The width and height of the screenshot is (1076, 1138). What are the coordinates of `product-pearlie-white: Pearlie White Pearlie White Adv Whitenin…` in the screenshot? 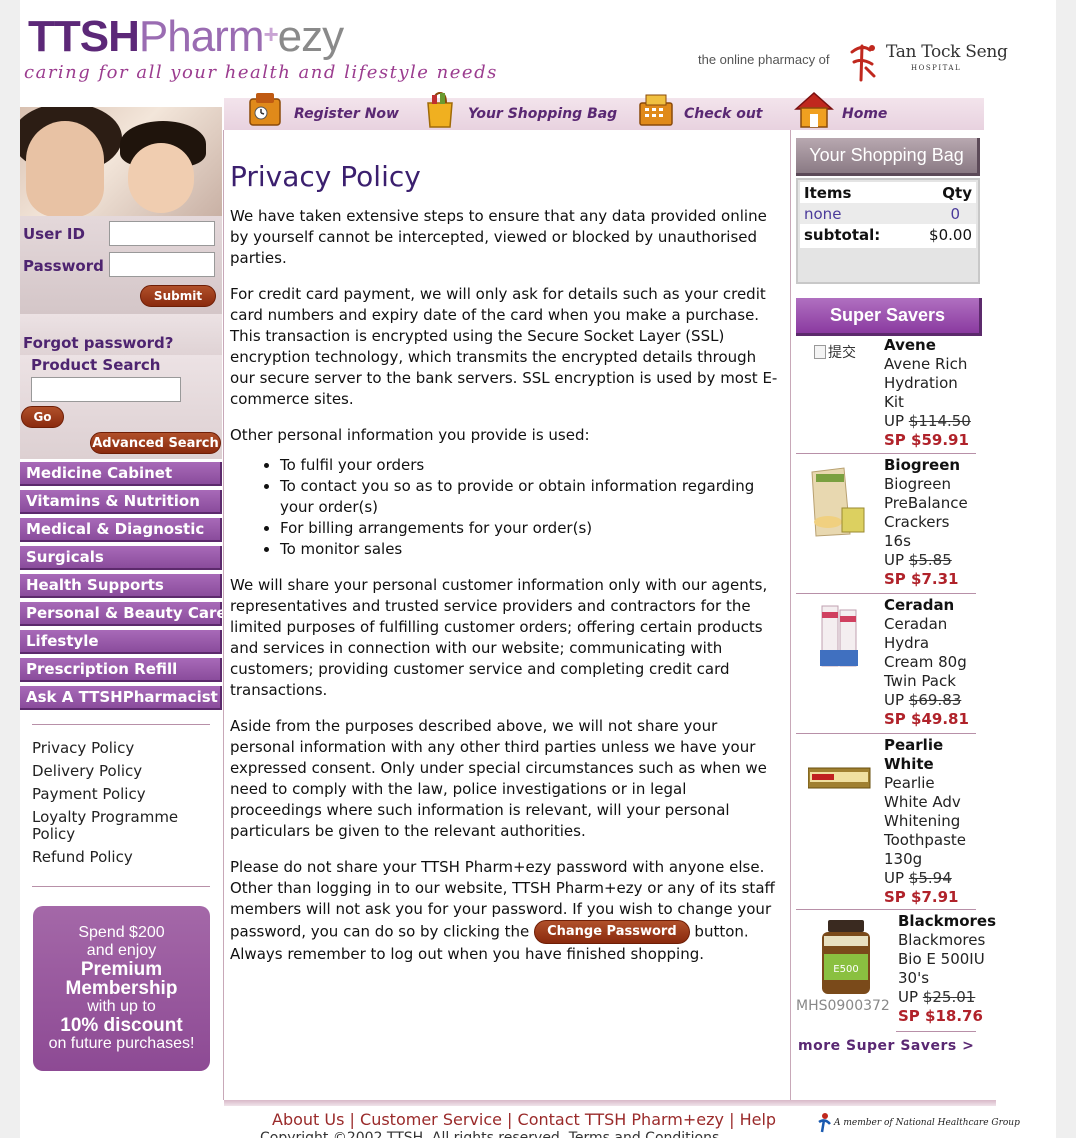 It's located at (896, 822).